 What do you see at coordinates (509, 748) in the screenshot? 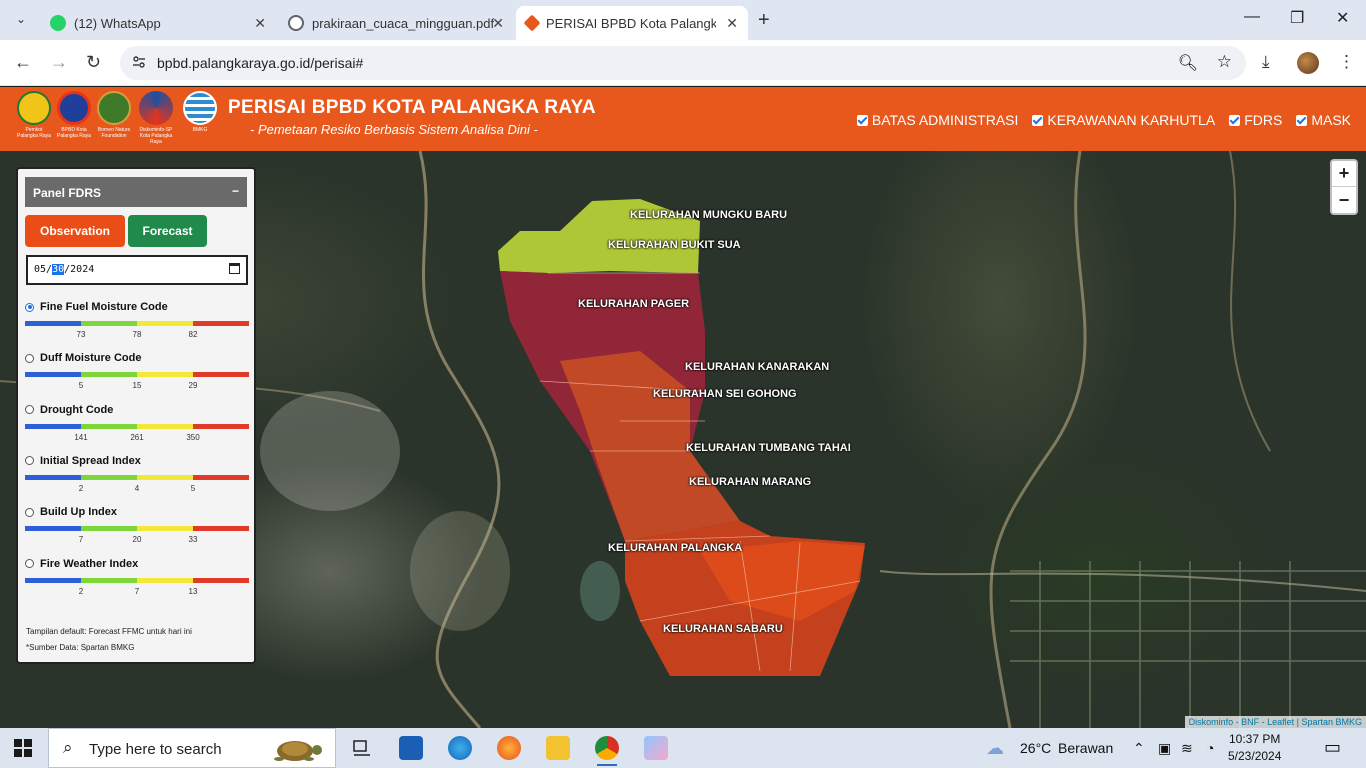
I see `firefox-icon` at bounding box center [509, 748].